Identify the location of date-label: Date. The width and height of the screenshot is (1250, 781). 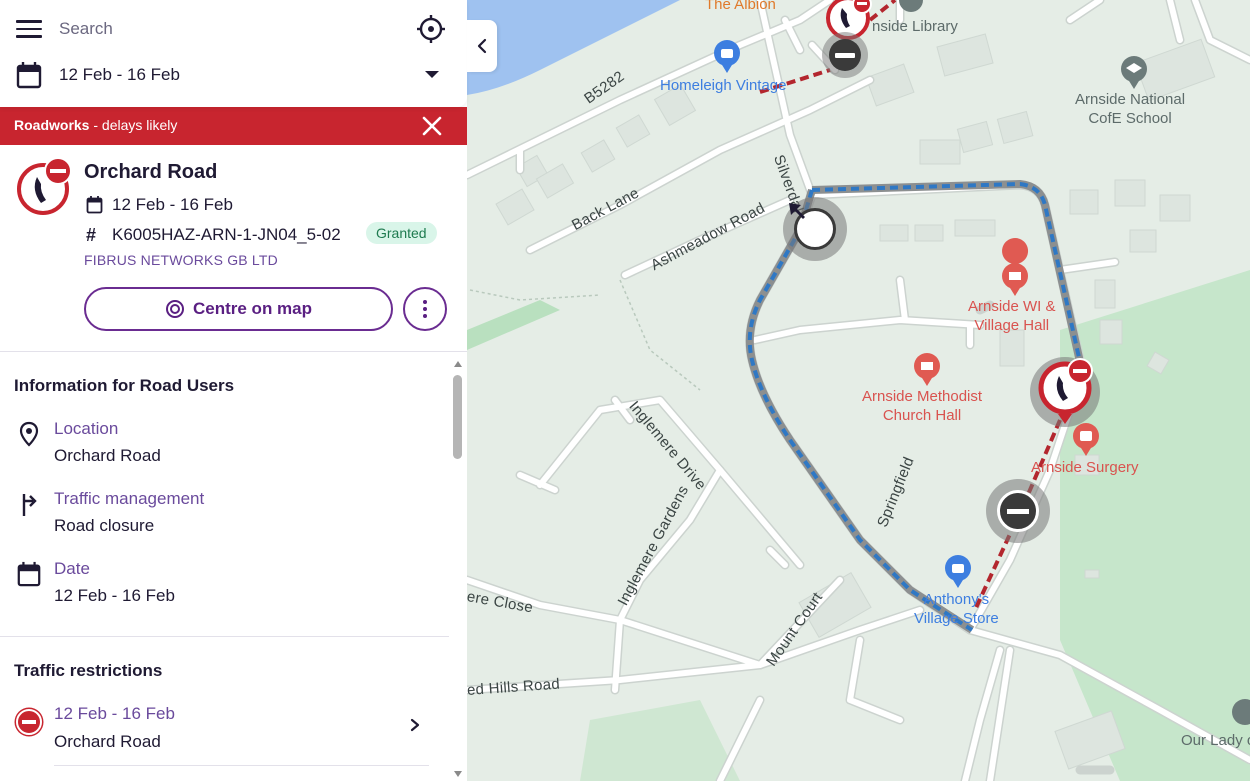
(72, 568).